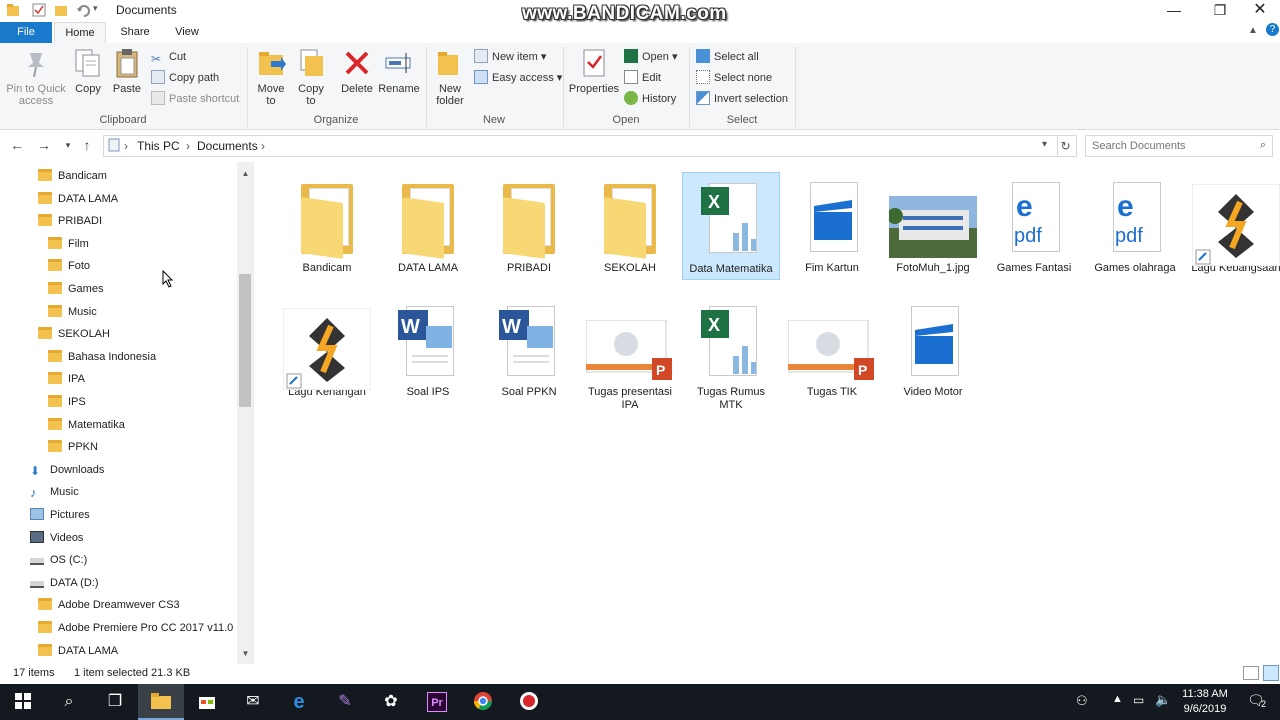 The height and width of the screenshot is (720, 1280). I want to click on nav-scrollbar: ▲ ▼, so click(245, 413).